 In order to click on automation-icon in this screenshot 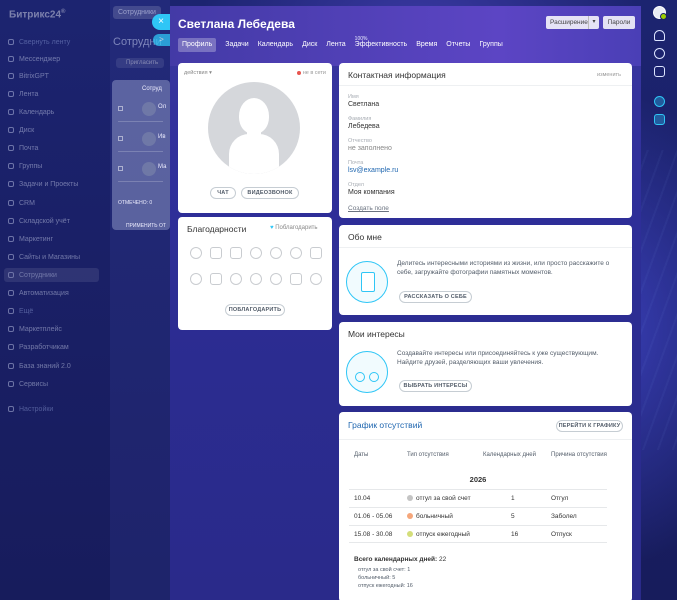, I will do `click(11, 293)`.